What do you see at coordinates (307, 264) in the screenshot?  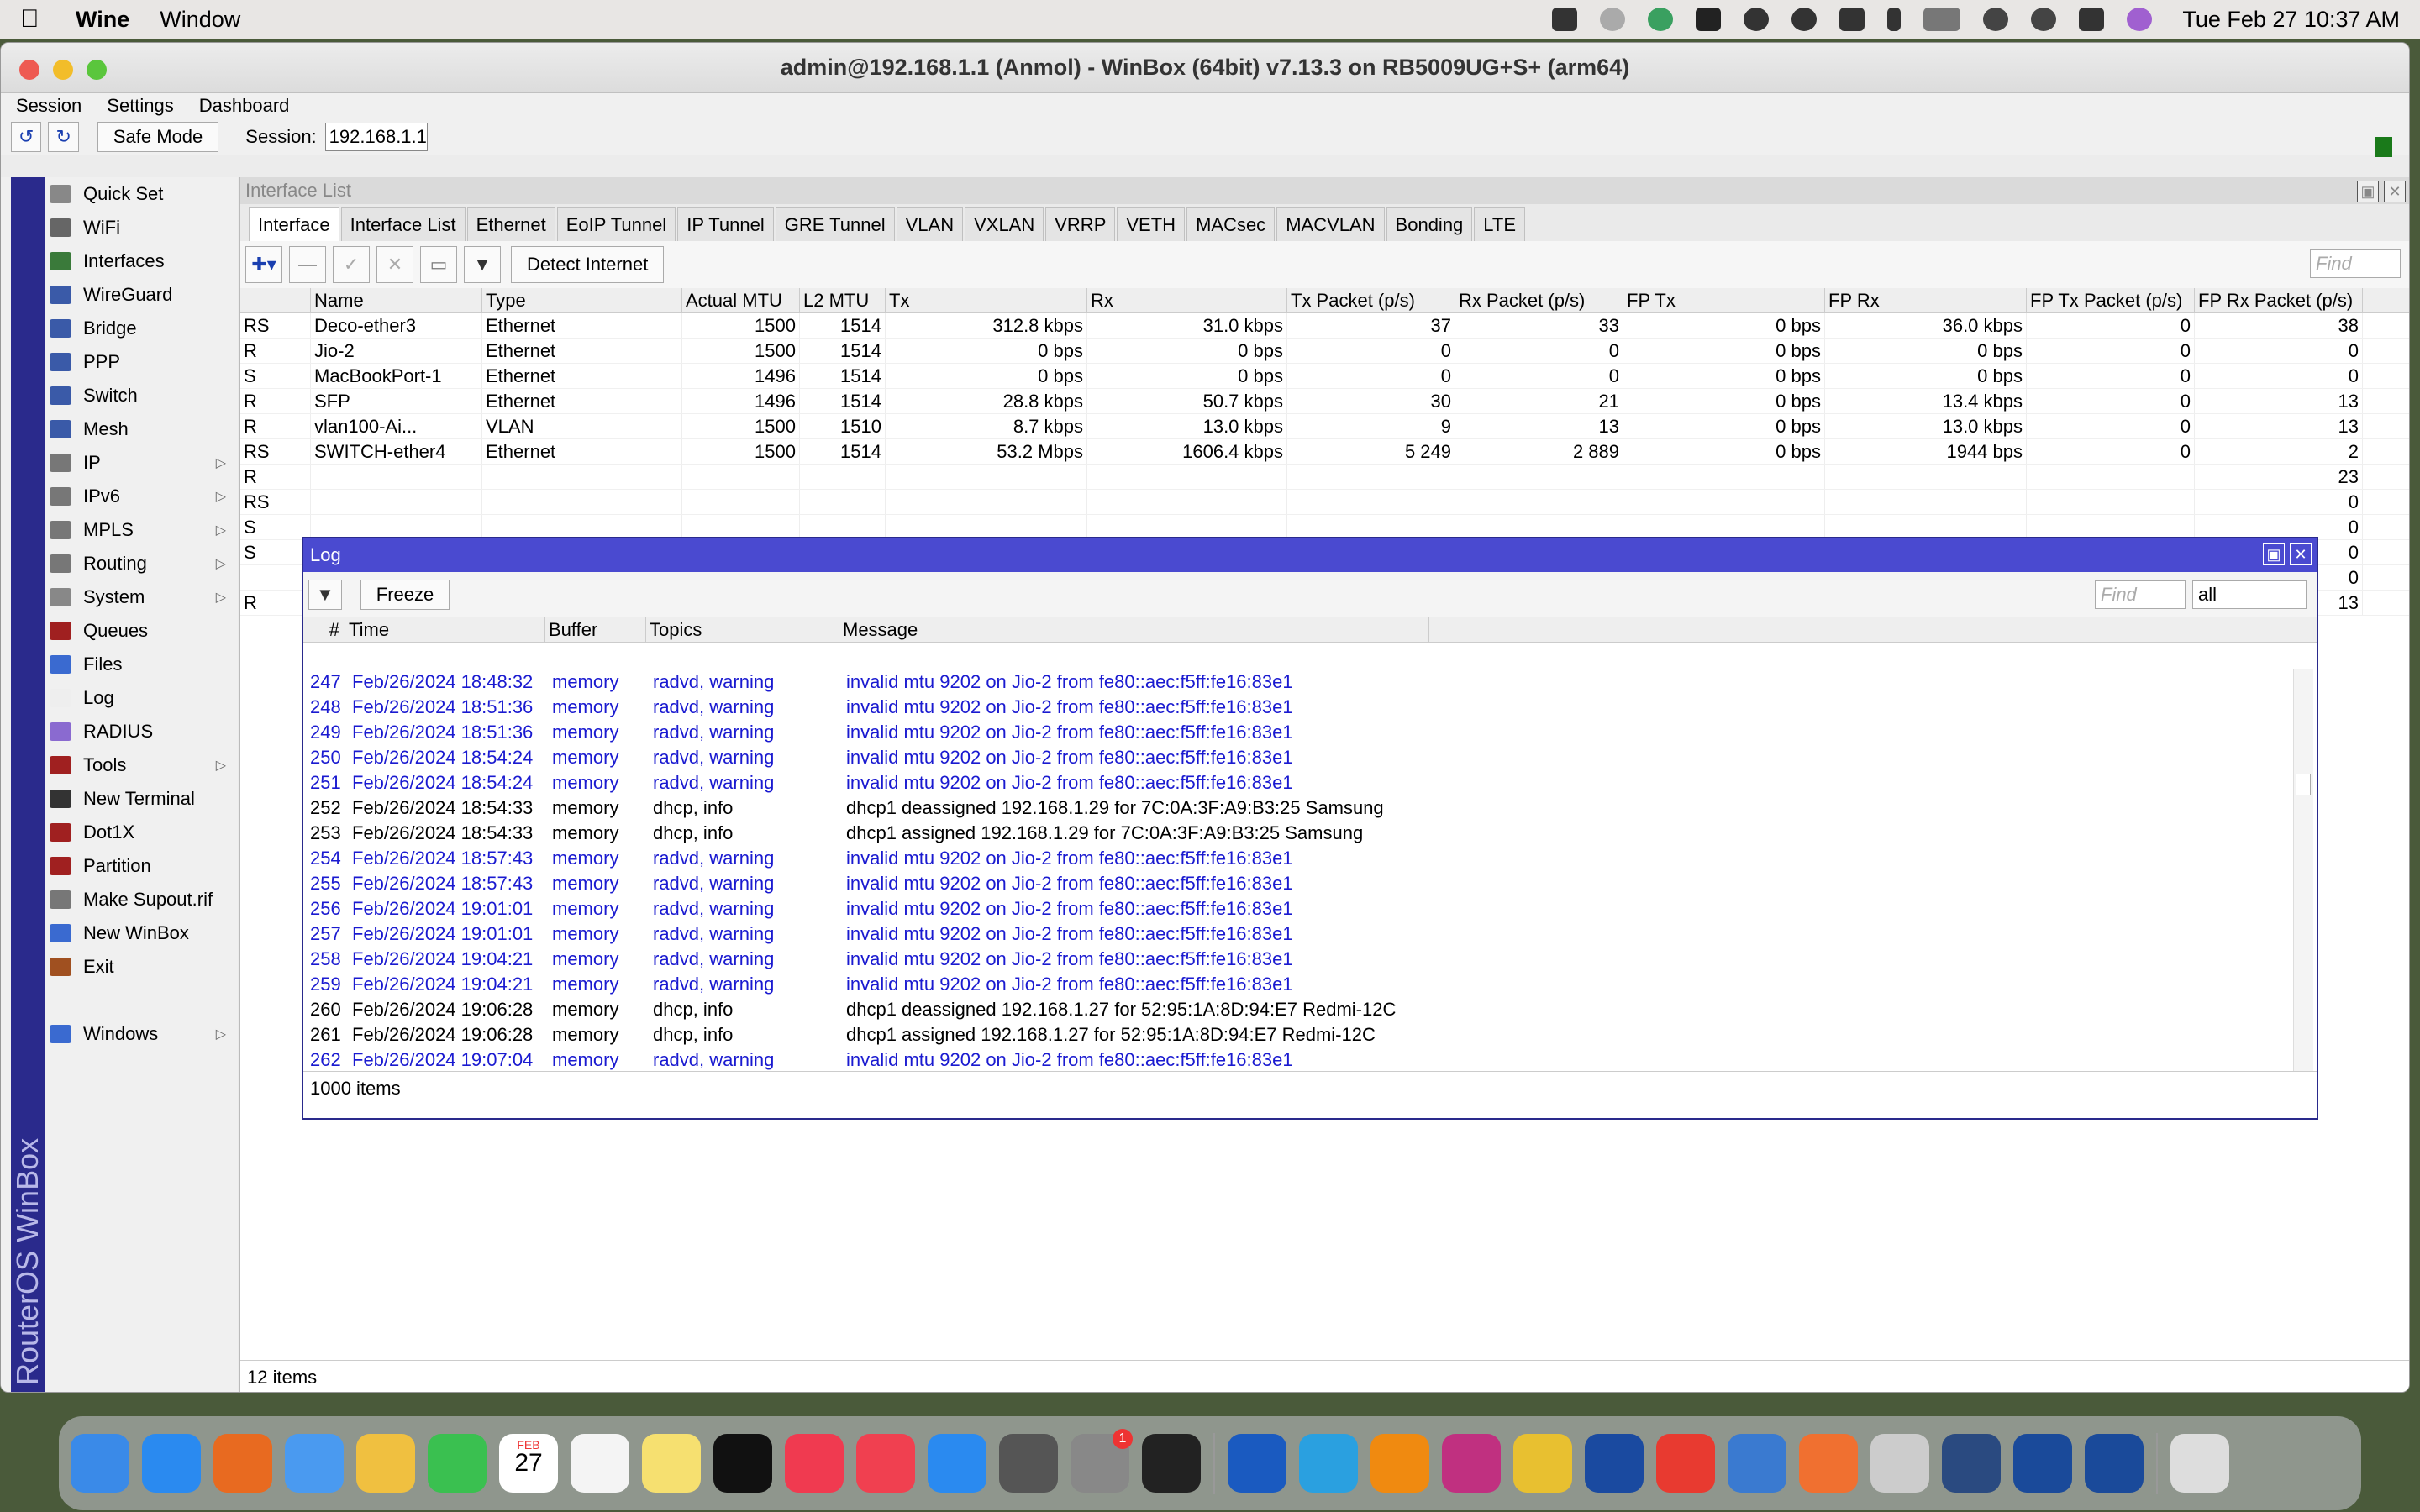 I see `remove-icon: —` at bounding box center [307, 264].